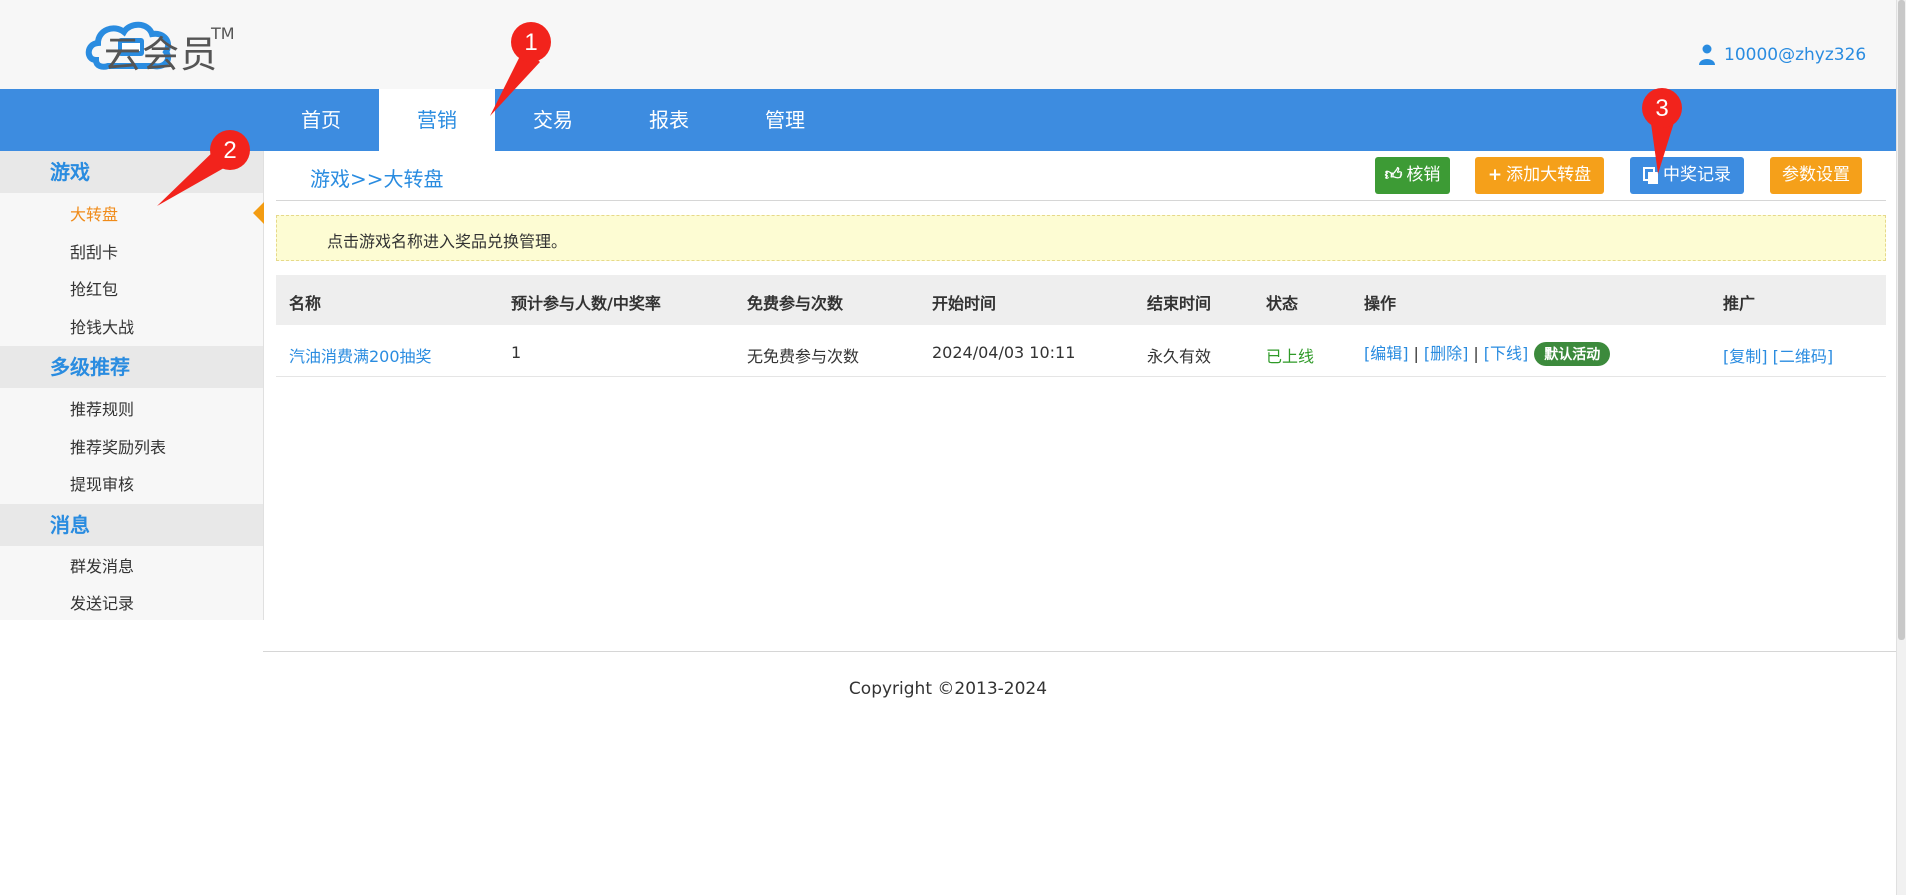 The image size is (1906, 895). What do you see at coordinates (948, 689) in the screenshot?
I see `copyright-text: Copyright ©2013-2024` at bounding box center [948, 689].